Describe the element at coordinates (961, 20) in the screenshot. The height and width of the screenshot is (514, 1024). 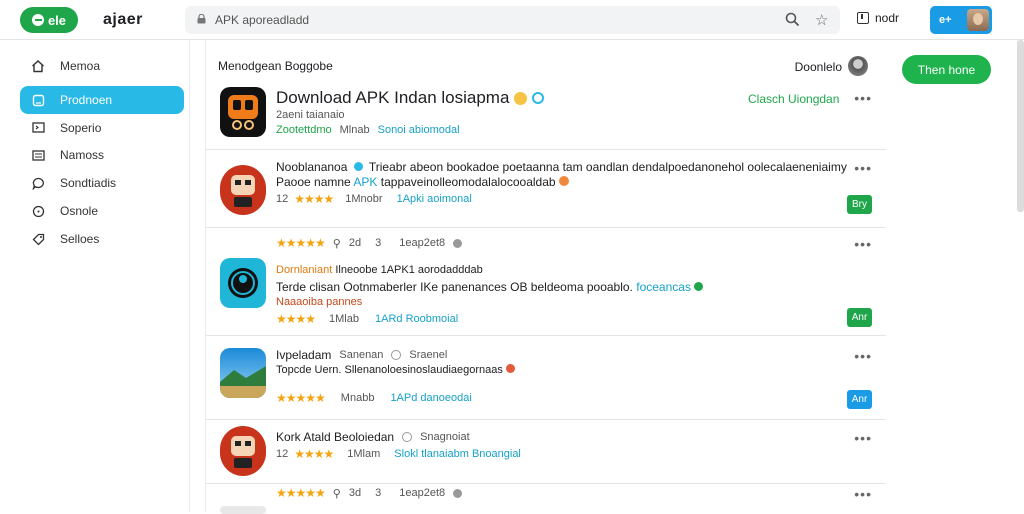
I see `user-button: e+` at that location.